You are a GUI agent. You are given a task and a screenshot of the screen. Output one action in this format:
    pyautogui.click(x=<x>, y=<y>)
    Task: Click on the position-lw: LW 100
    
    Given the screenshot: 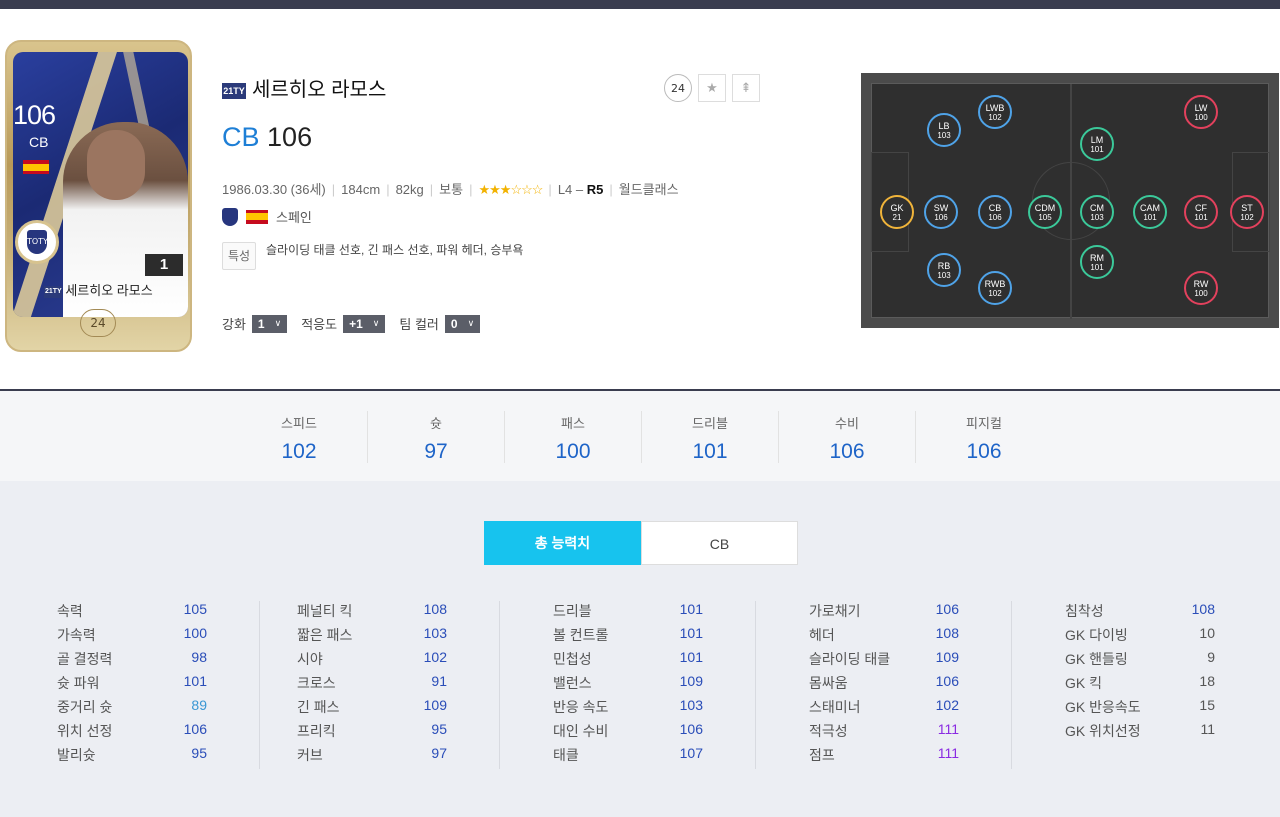 What is the action you would take?
    pyautogui.click(x=1201, y=112)
    